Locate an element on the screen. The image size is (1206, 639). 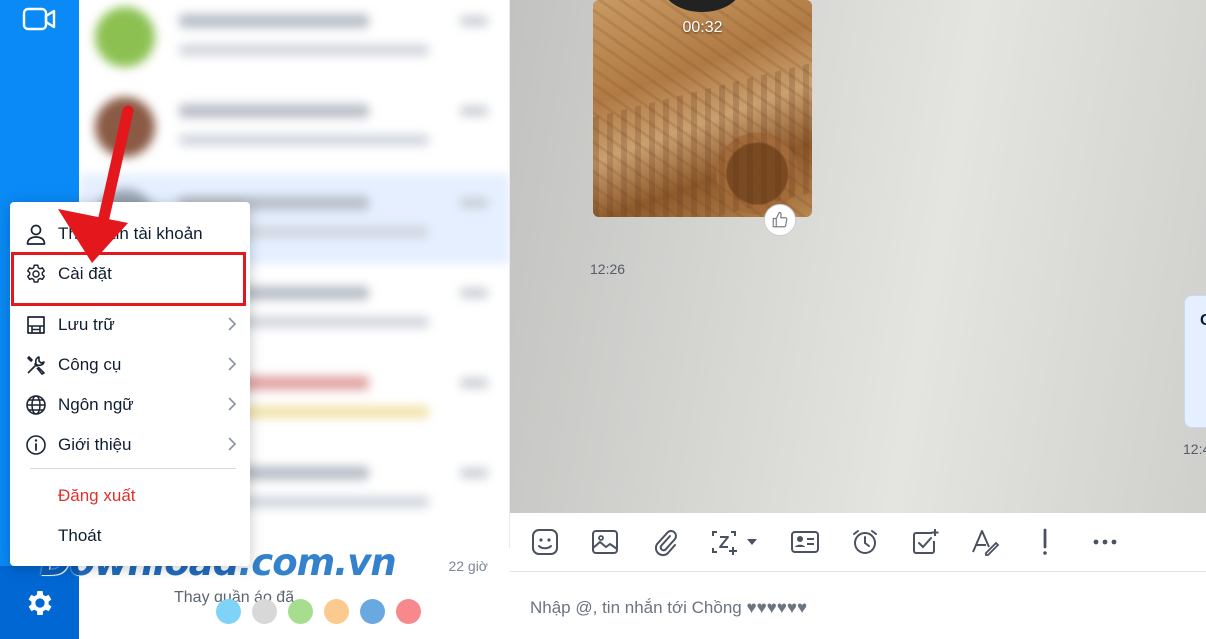
storage-icon is located at coordinates (36, 325).